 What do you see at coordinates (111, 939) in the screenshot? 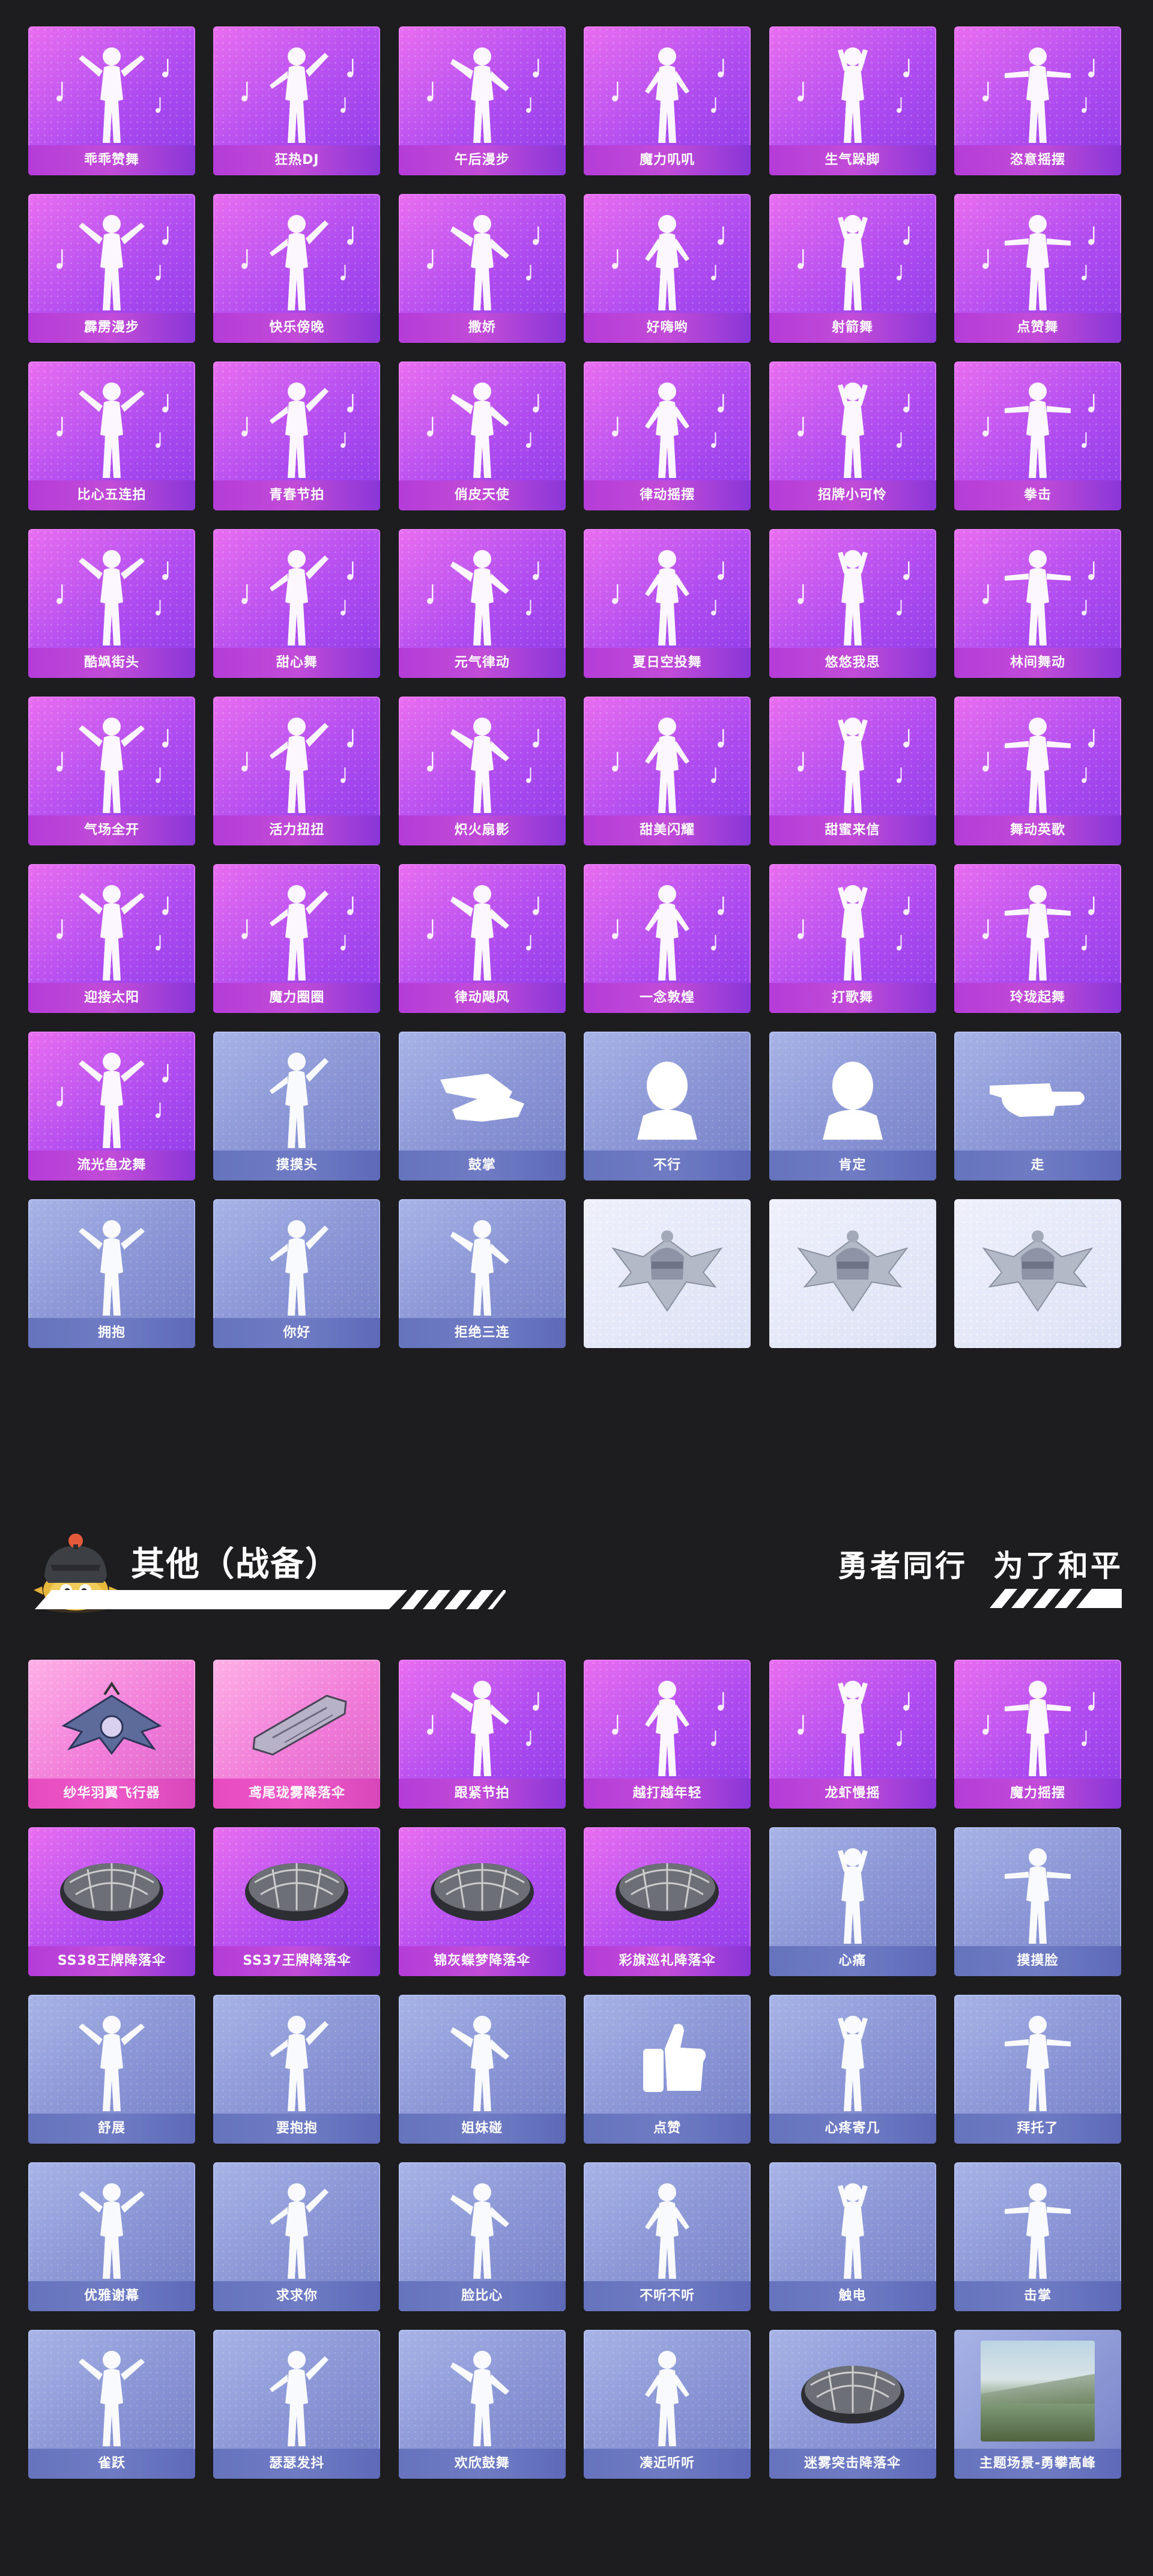
I see `emote-card: 迎接太阳` at bounding box center [111, 939].